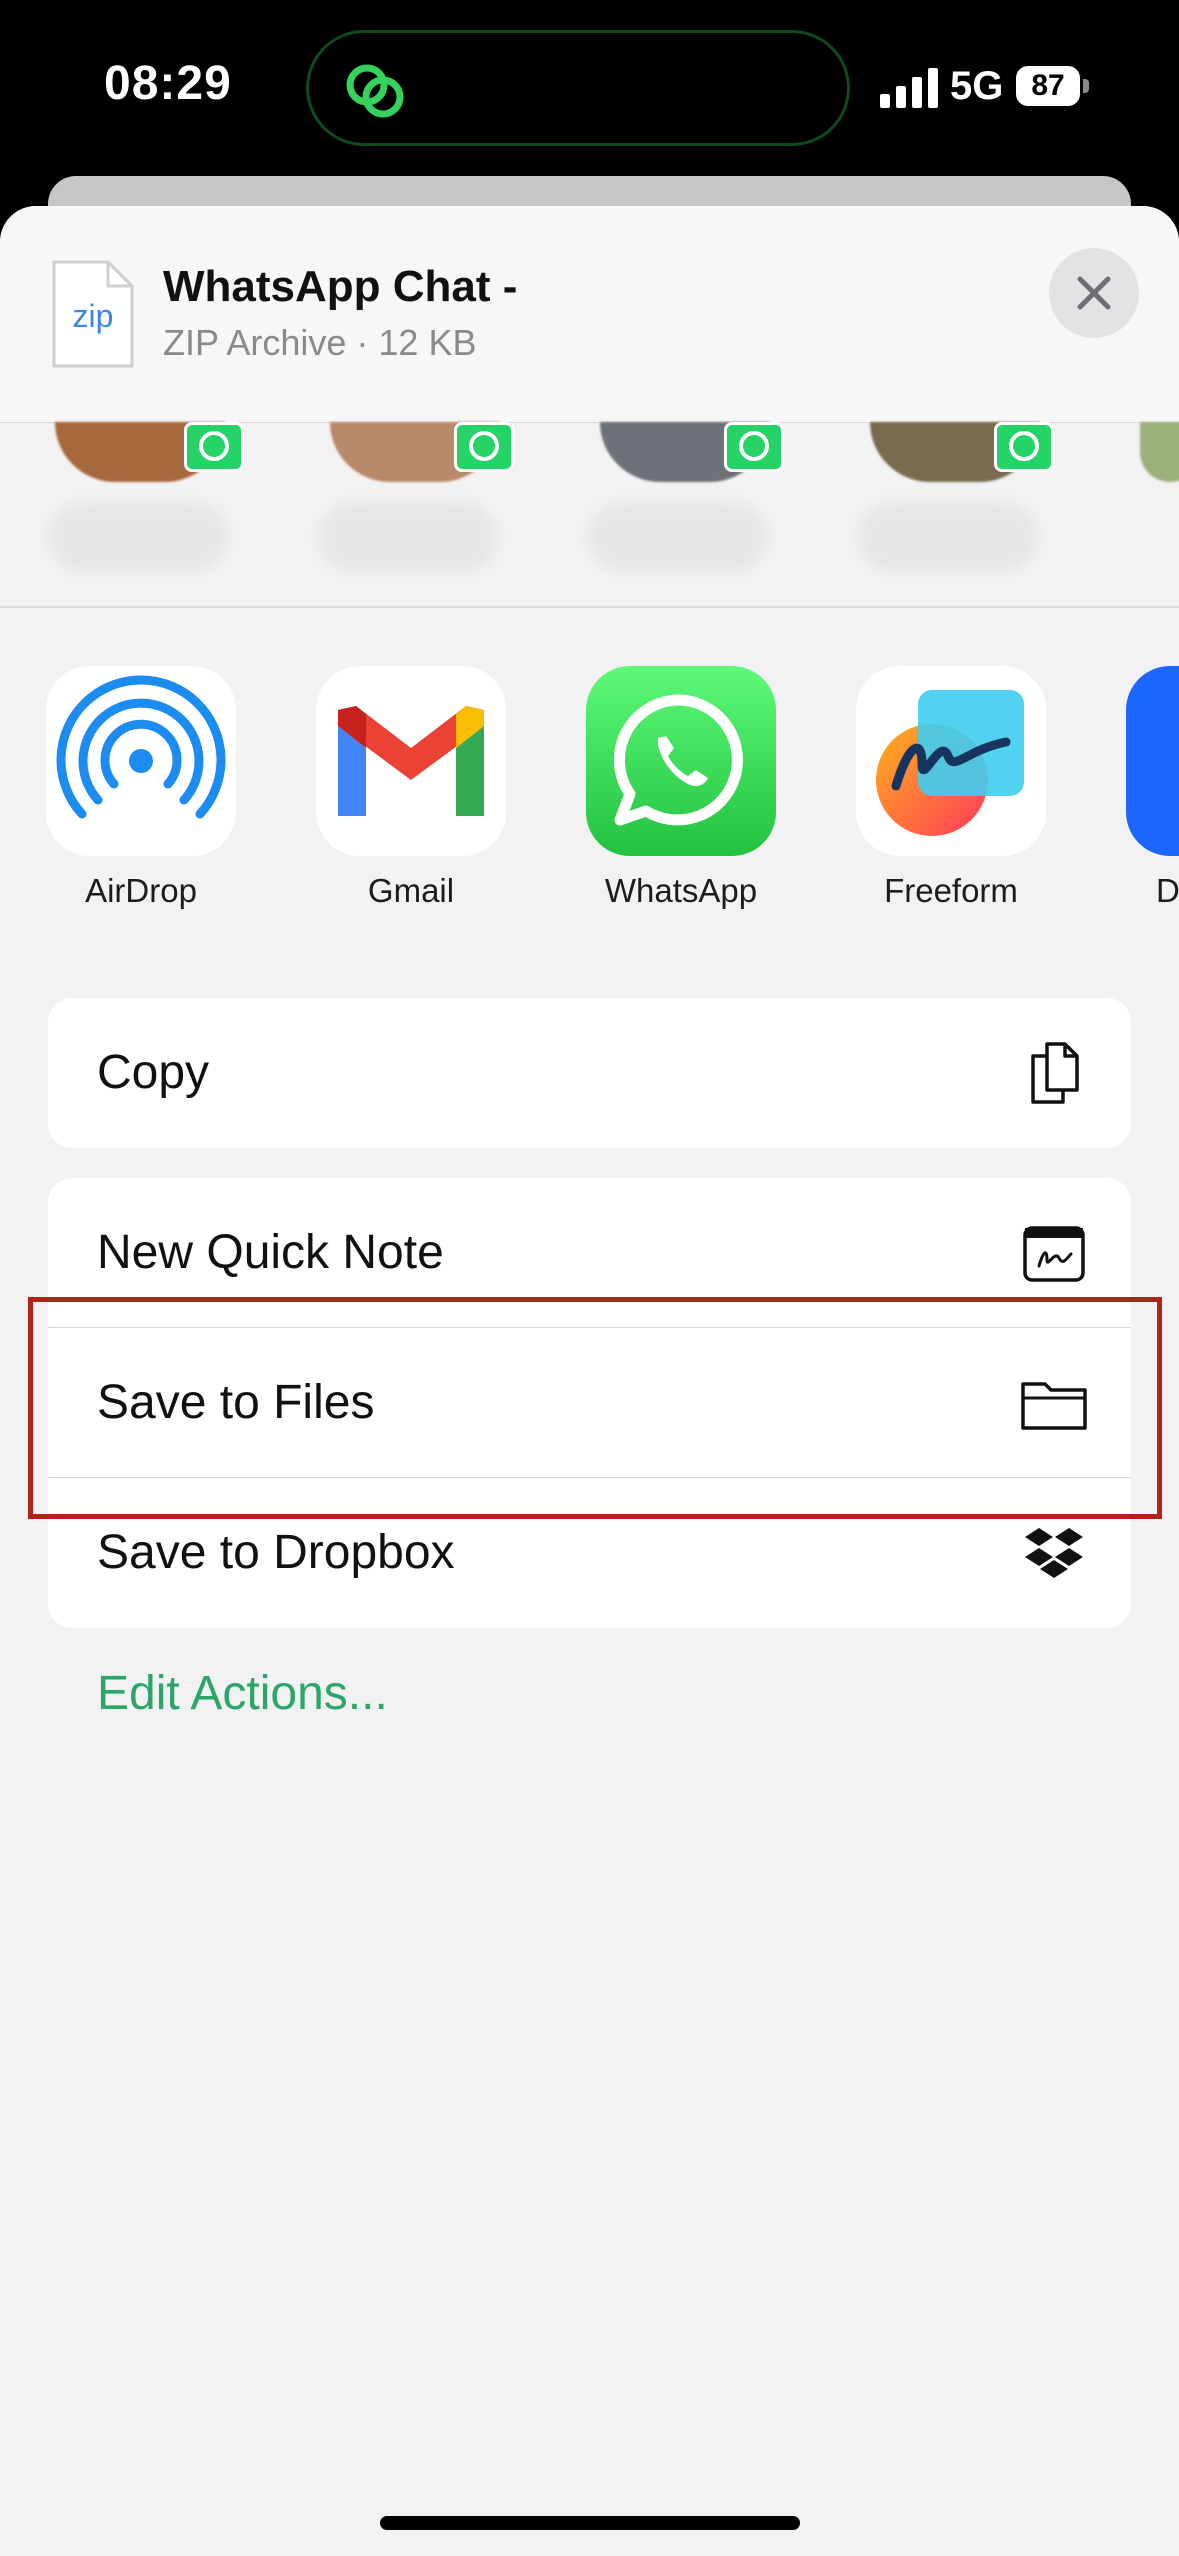 This screenshot has width=1179, height=2556. What do you see at coordinates (578, 88) in the screenshot?
I see `dynamic-island` at bounding box center [578, 88].